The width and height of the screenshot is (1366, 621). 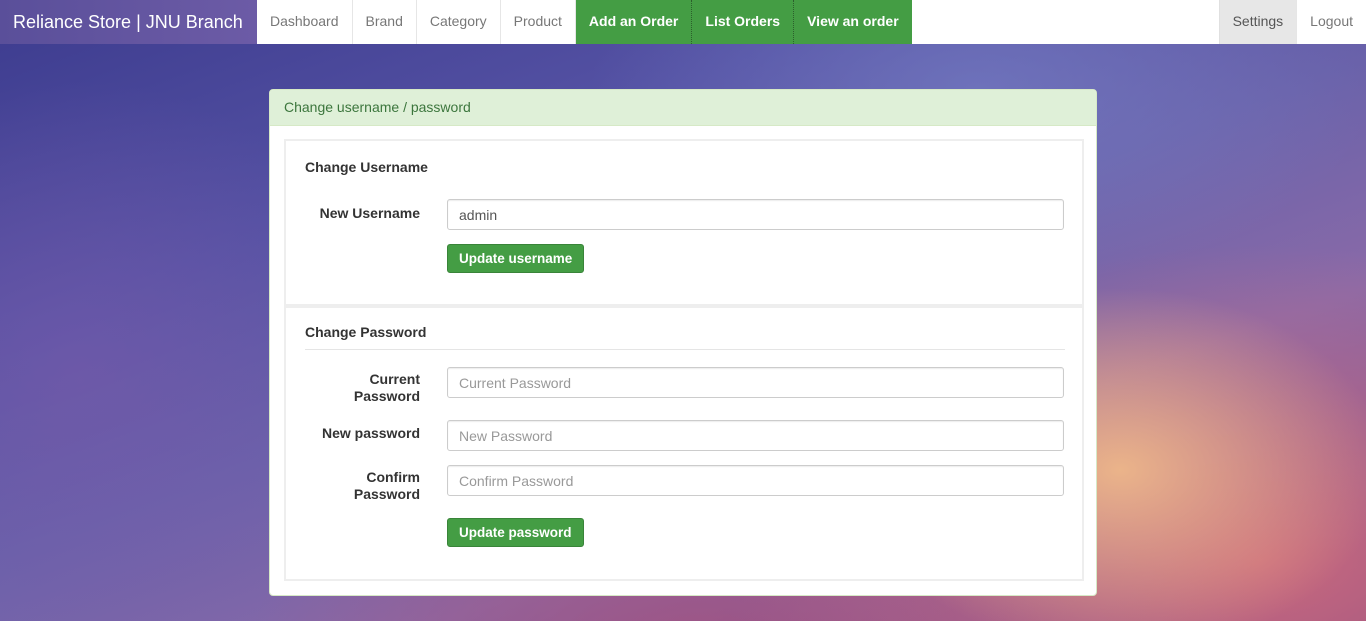 What do you see at coordinates (755, 214) in the screenshot?
I see `new-username-input` at bounding box center [755, 214].